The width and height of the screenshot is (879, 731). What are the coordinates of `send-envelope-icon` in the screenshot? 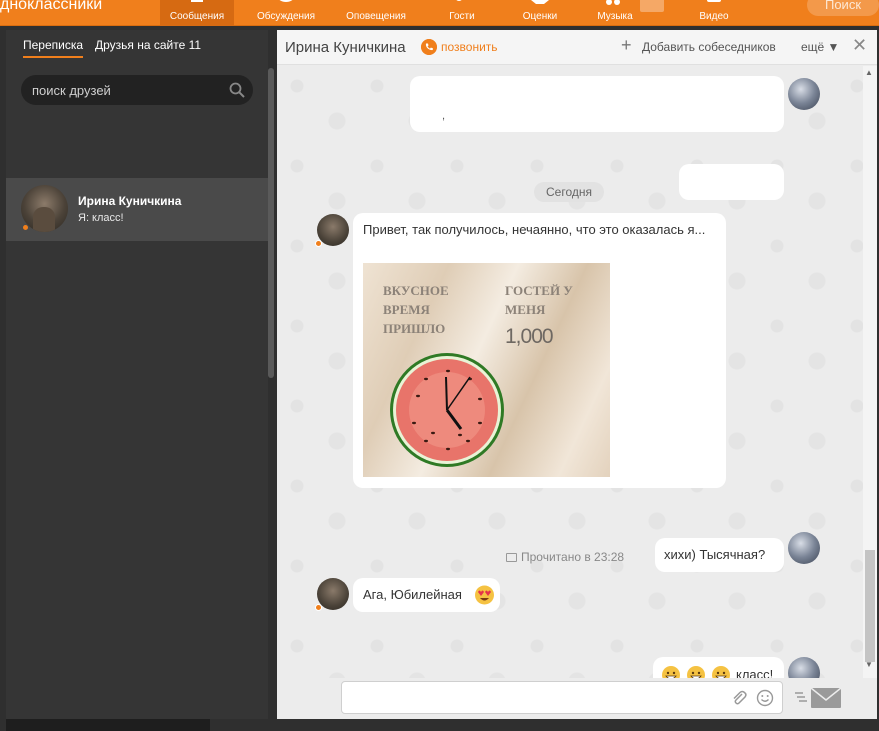 It's located at (819, 698).